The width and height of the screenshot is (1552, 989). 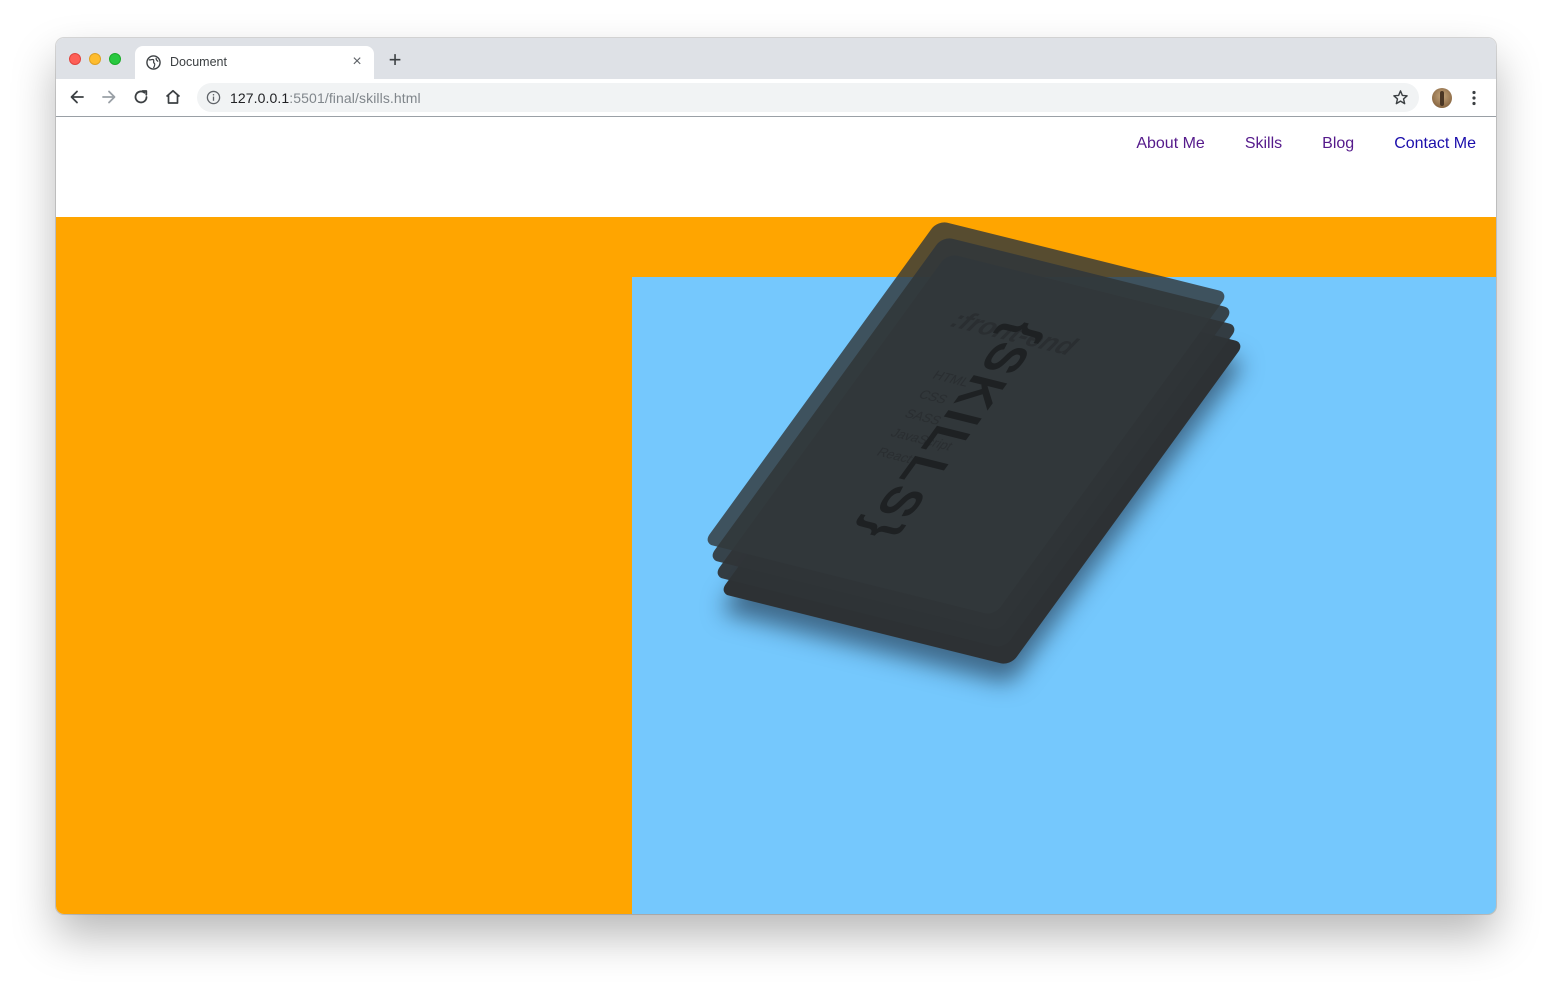 What do you see at coordinates (115, 59) in the screenshot?
I see `maximize-window-button` at bounding box center [115, 59].